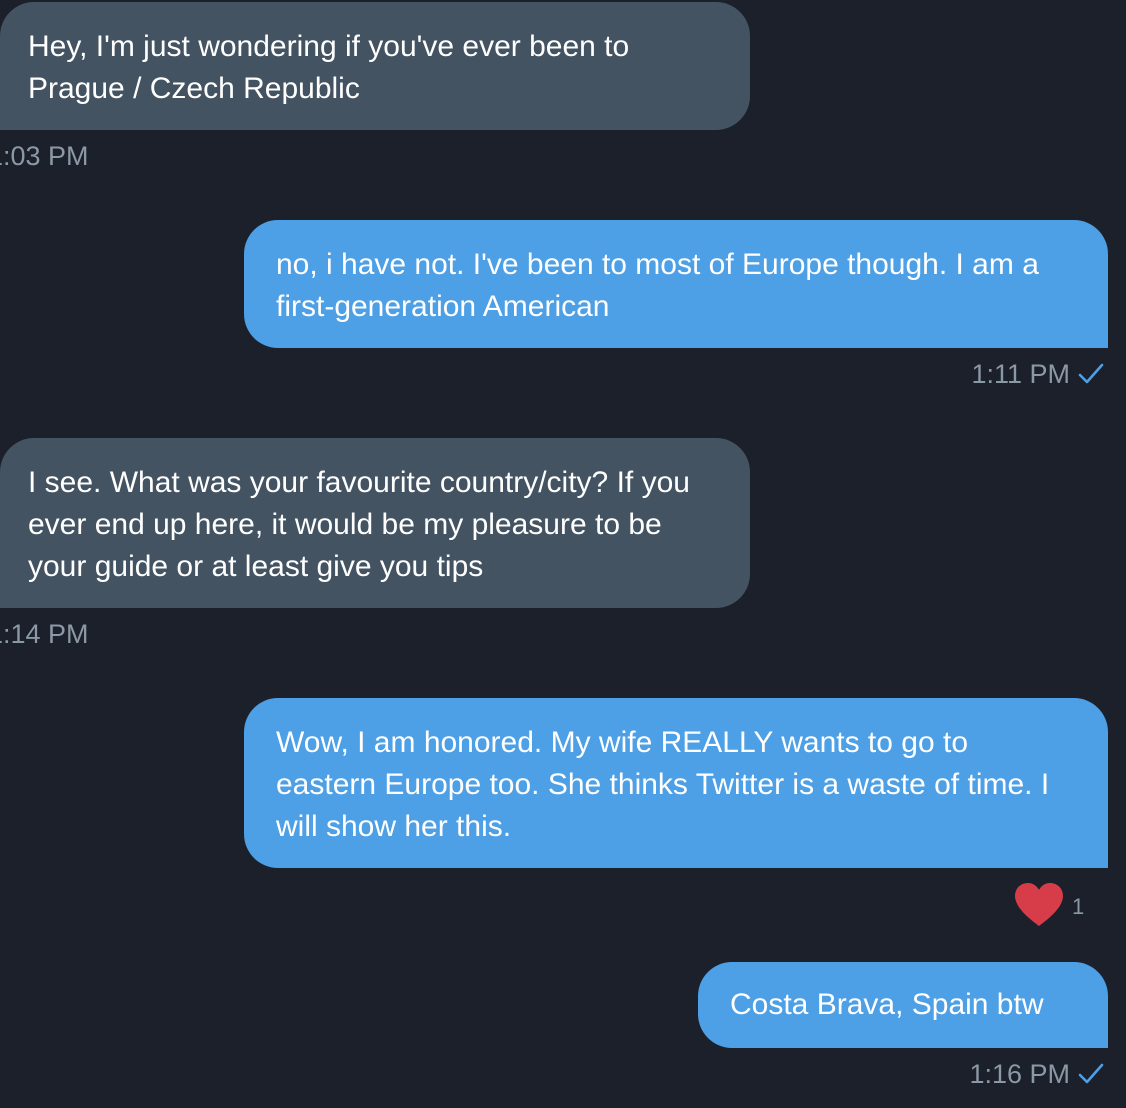 This screenshot has height=1108, width=1126. What do you see at coordinates (44, 156) in the screenshot?
I see `message-timestamp: 1:03 PM` at bounding box center [44, 156].